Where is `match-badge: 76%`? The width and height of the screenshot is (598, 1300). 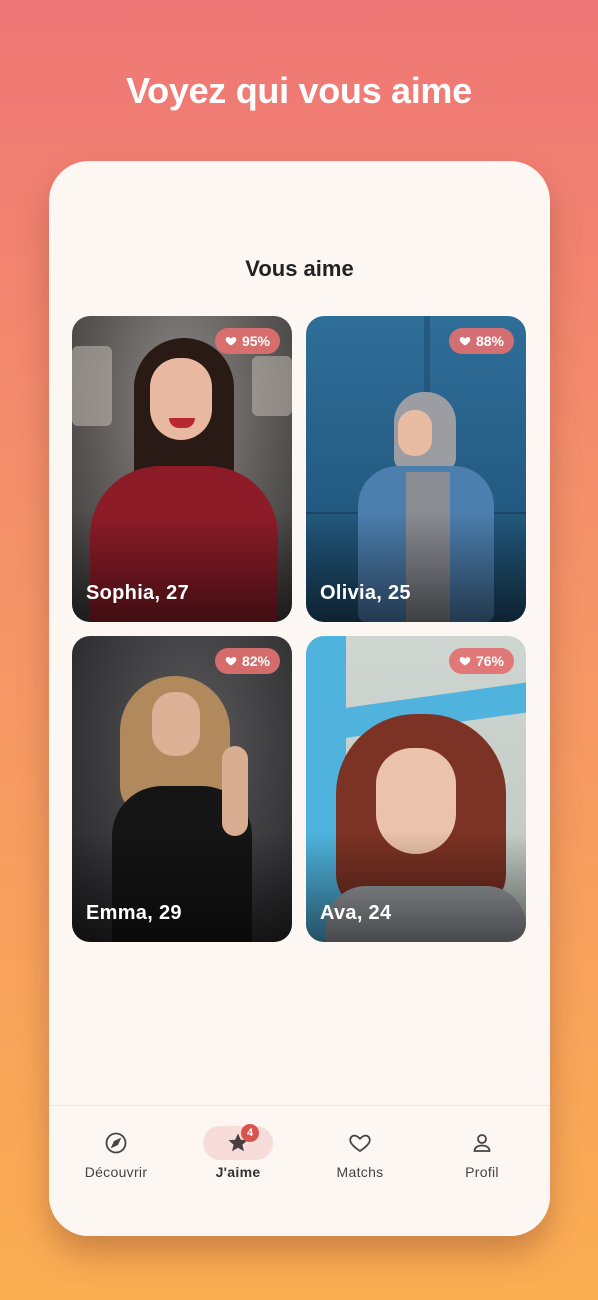 match-badge: 76% is located at coordinates (481, 661).